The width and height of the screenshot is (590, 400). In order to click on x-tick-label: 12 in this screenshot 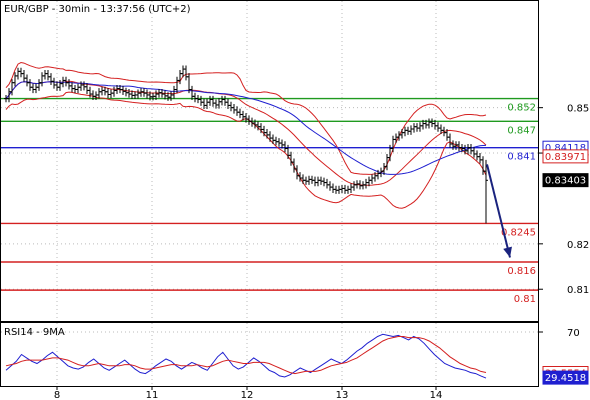, I will do `click(247, 395)`.